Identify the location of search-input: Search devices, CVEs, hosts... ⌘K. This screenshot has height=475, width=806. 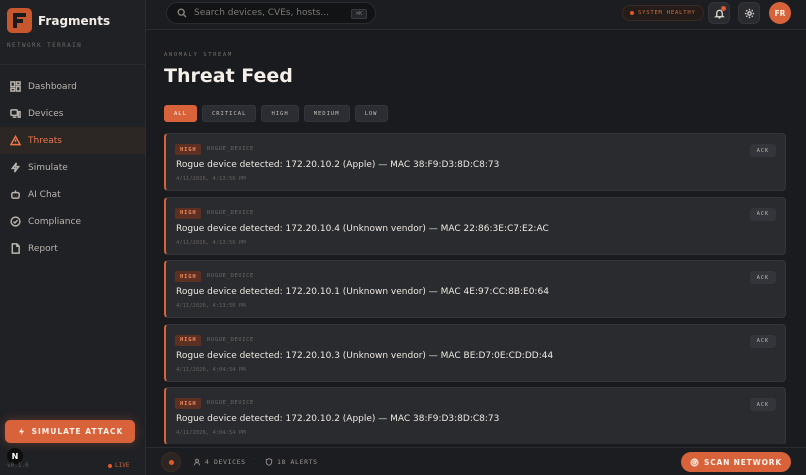
(271, 13).